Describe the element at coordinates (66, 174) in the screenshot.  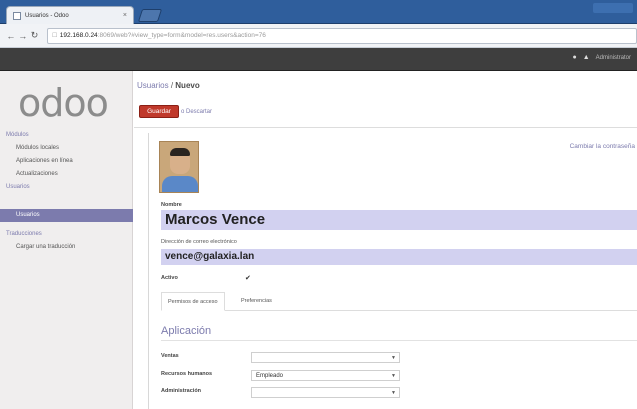
I see `sidebar-item-actualizaciones: Actualizaciones` at that location.